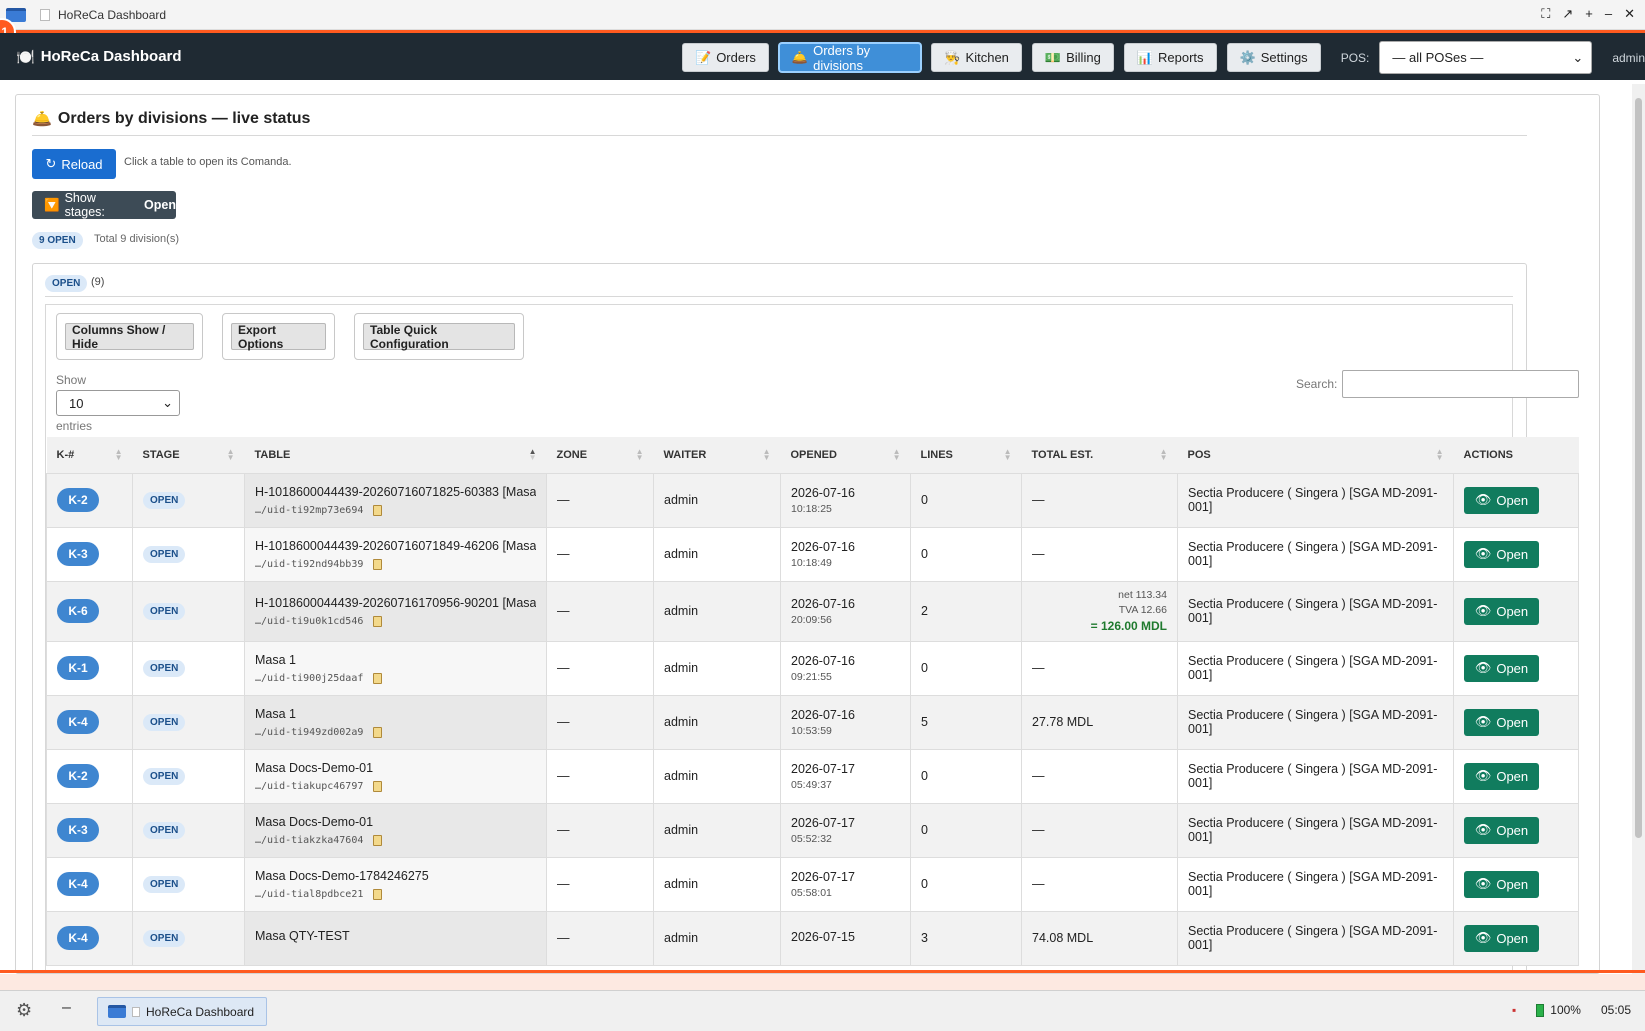  What do you see at coordinates (725, 57) in the screenshot?
I see `nav-orders-button: 📝 Orders` at bounding box center [725, 57].